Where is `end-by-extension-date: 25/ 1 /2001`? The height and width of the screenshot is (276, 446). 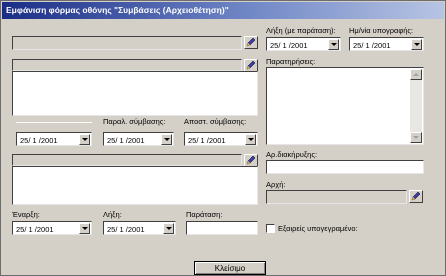
end-by-extension-date: 25/ 1 /2001 is located at coordinates (303, 44).